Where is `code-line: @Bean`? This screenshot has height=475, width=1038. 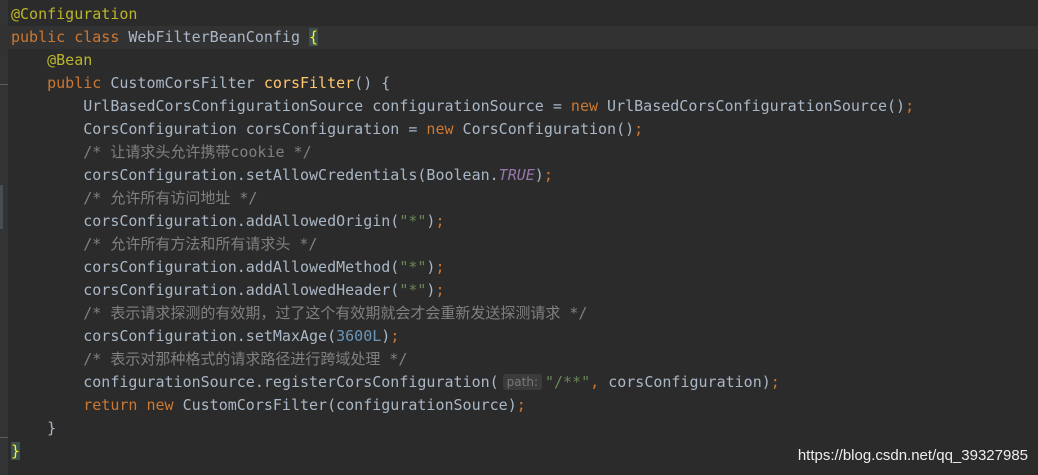
code-line: @Bean is located at coordinates (524, 60).